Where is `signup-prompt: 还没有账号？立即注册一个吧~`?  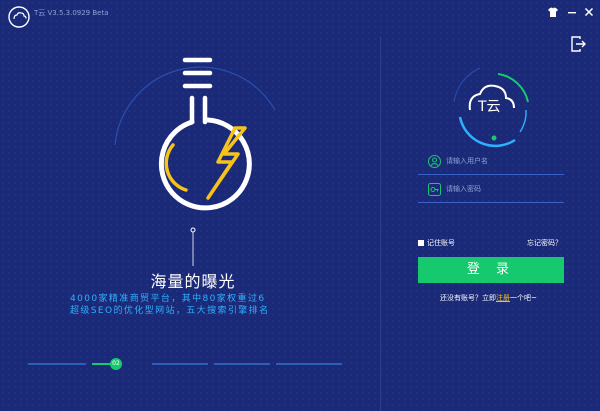
signup-prompt: 还没有账号？立即注册一个吧~ is located at coordinates (488, 298).